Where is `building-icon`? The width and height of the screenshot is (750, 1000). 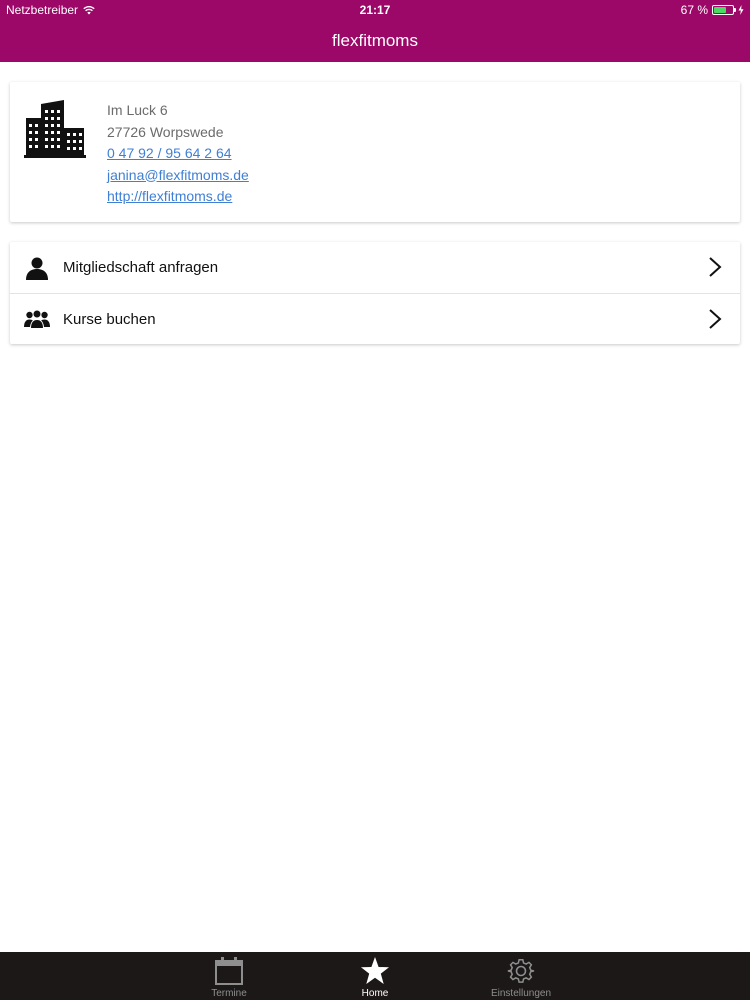
building-icon is located at coordinates (55, 129).